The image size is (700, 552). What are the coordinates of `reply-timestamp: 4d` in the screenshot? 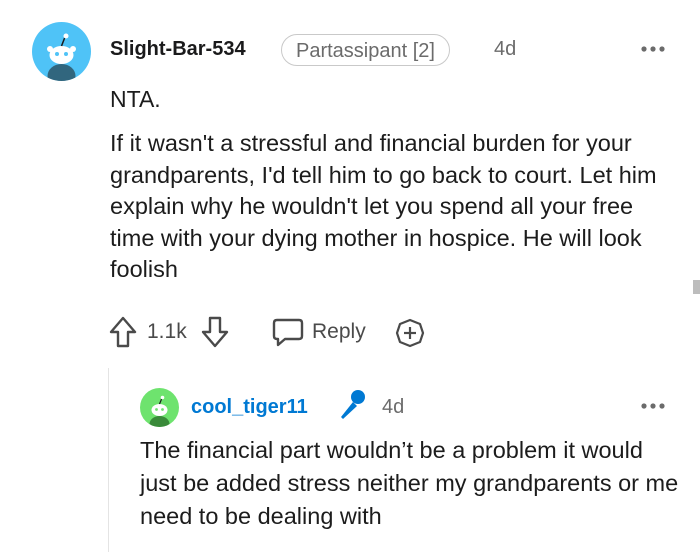 It's located at (393, 407).